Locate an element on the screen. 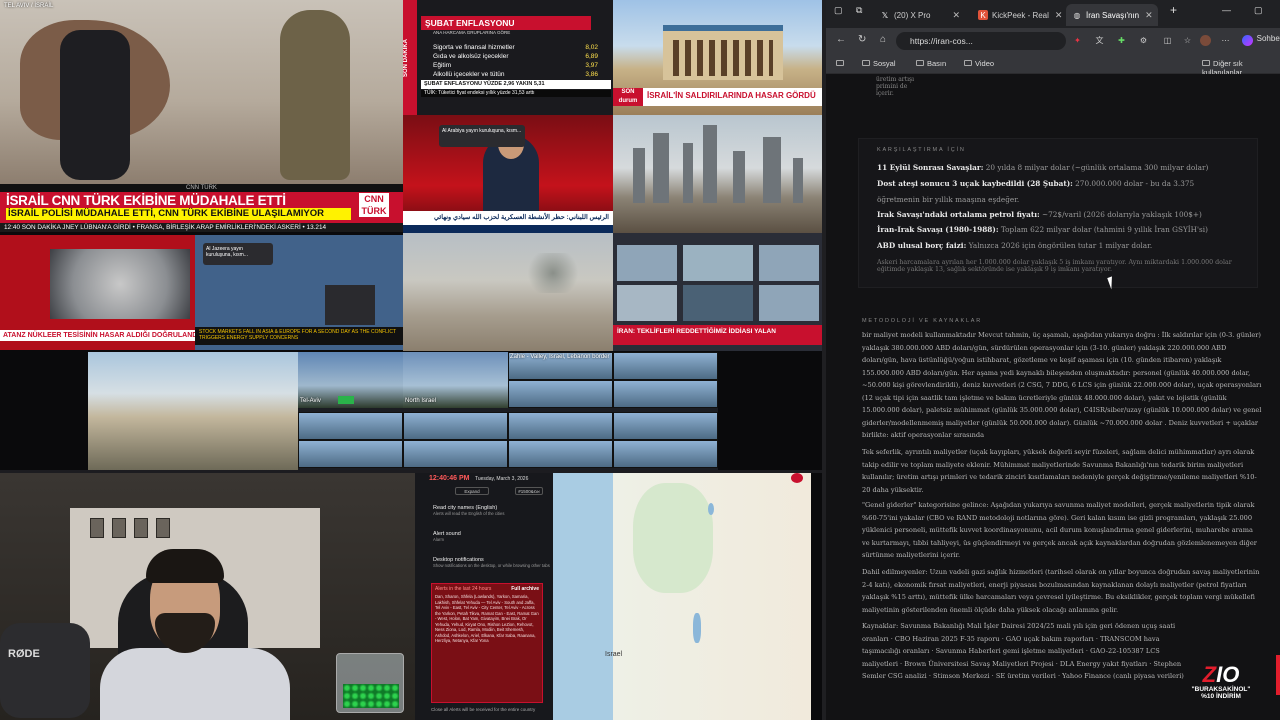 The height and width of the screenshot is (720, 1280). menu-icon: ⋯ is located at coordinates (1225, 40).